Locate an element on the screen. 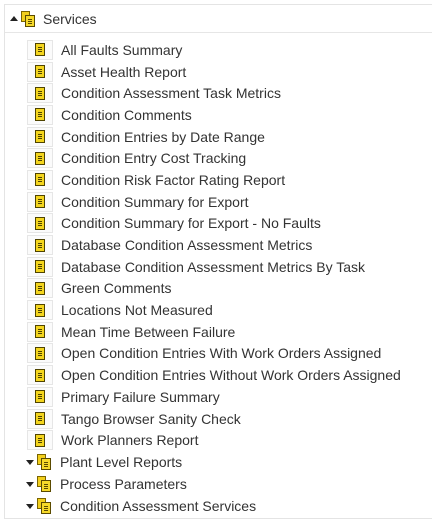  report-item: Locations Not Measured is located at coordinates (218, 310).